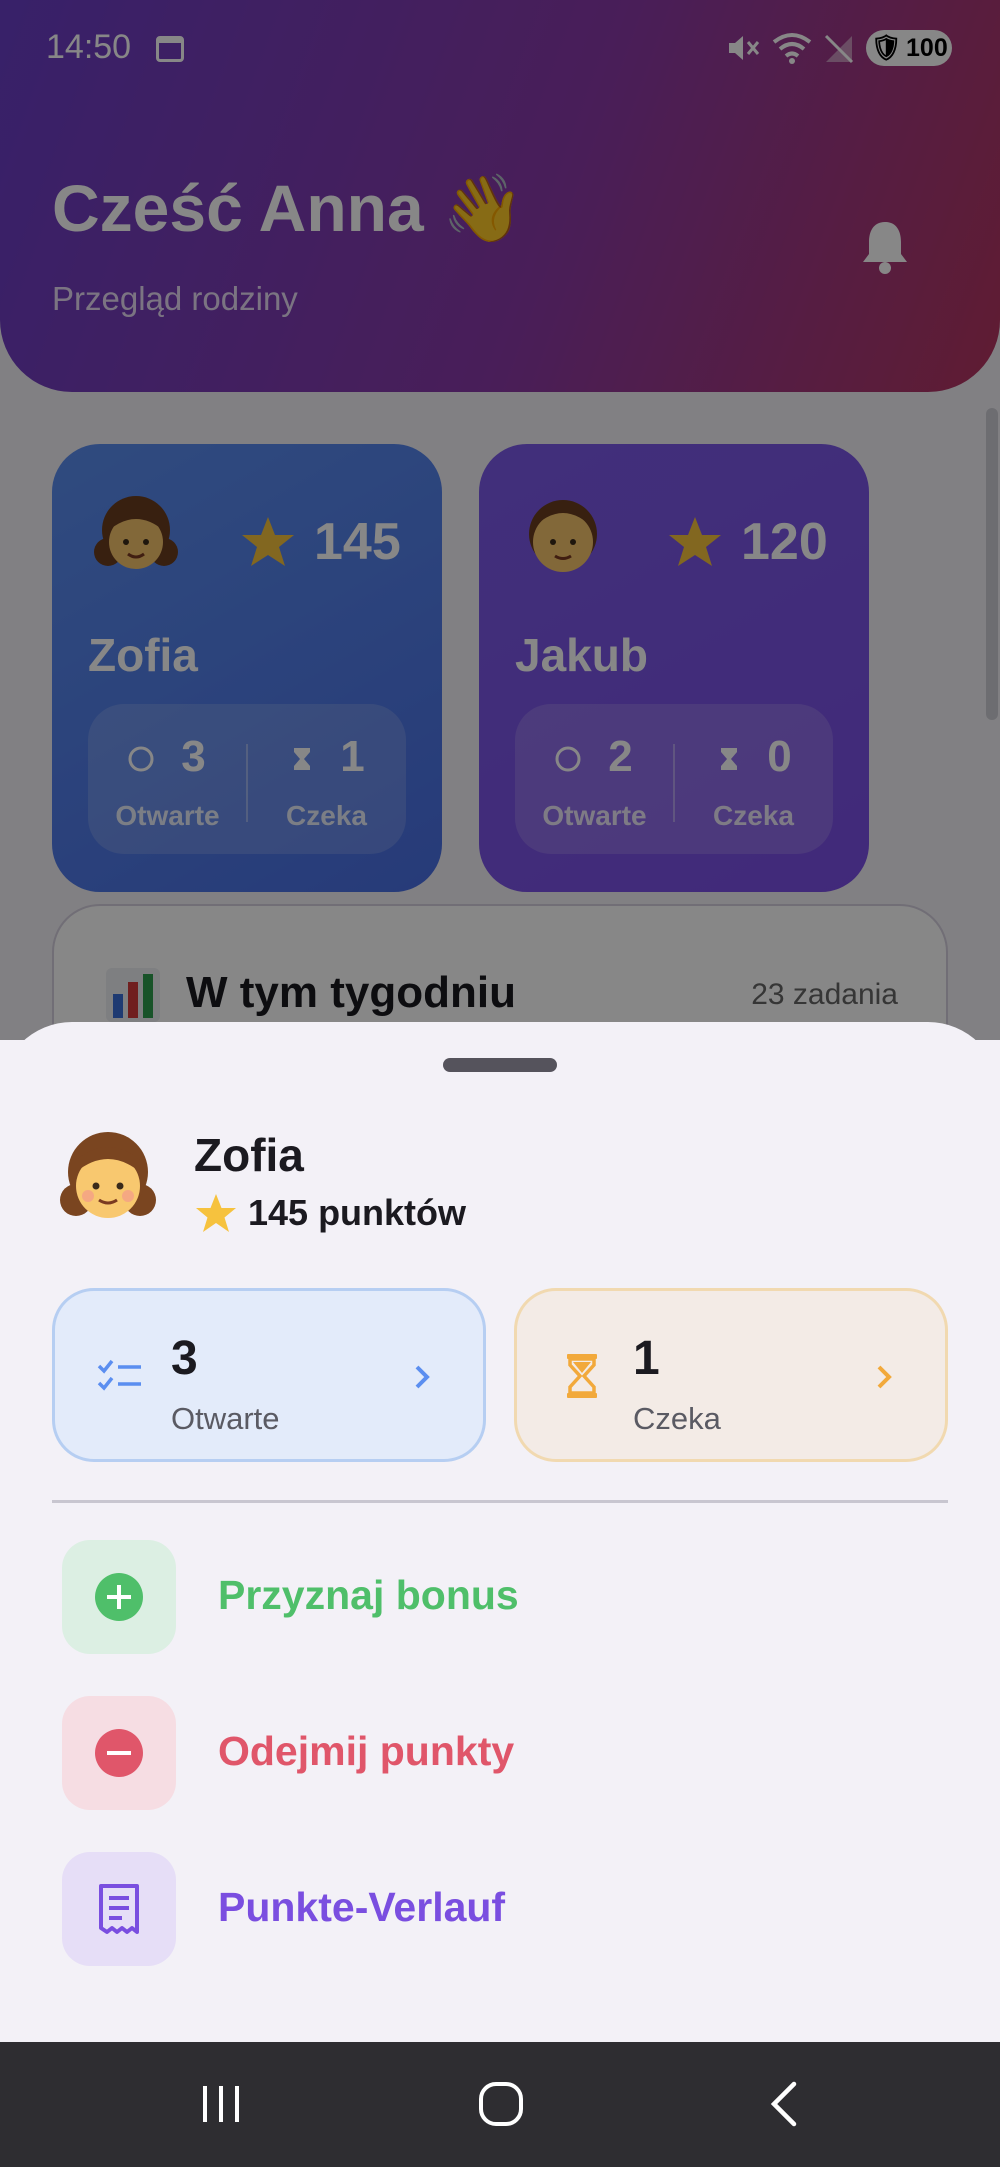 Image resolution: width=1000 pixels, height=2167 pixels. What do you see at coordinates (646, 1358) in the screenshot?
I see `wait-count: 1` at bounding box center [646, 1358].